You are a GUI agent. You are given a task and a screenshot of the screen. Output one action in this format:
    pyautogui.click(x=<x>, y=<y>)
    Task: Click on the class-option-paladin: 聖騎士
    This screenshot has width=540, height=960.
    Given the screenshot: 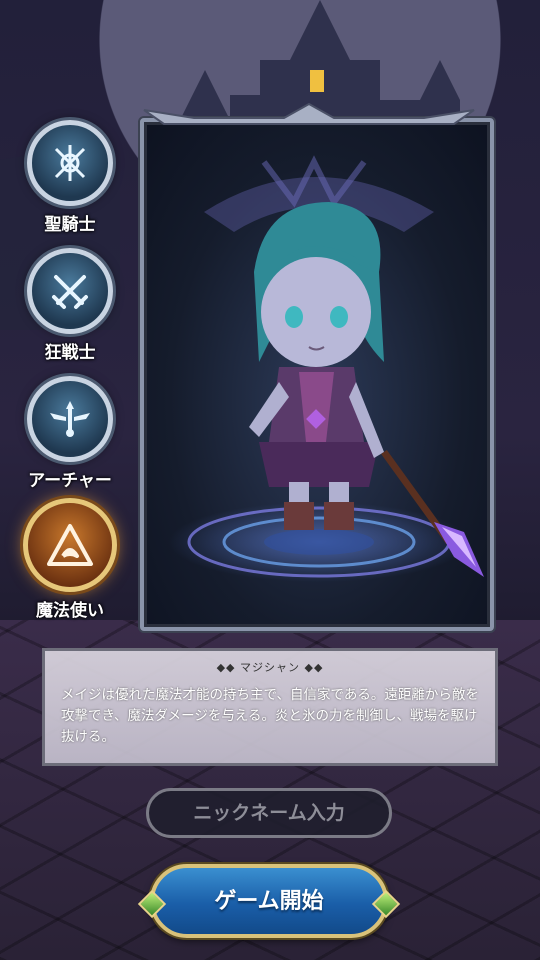 What is the action you would take?
    pyautogui.click(x=70, y=177)
    